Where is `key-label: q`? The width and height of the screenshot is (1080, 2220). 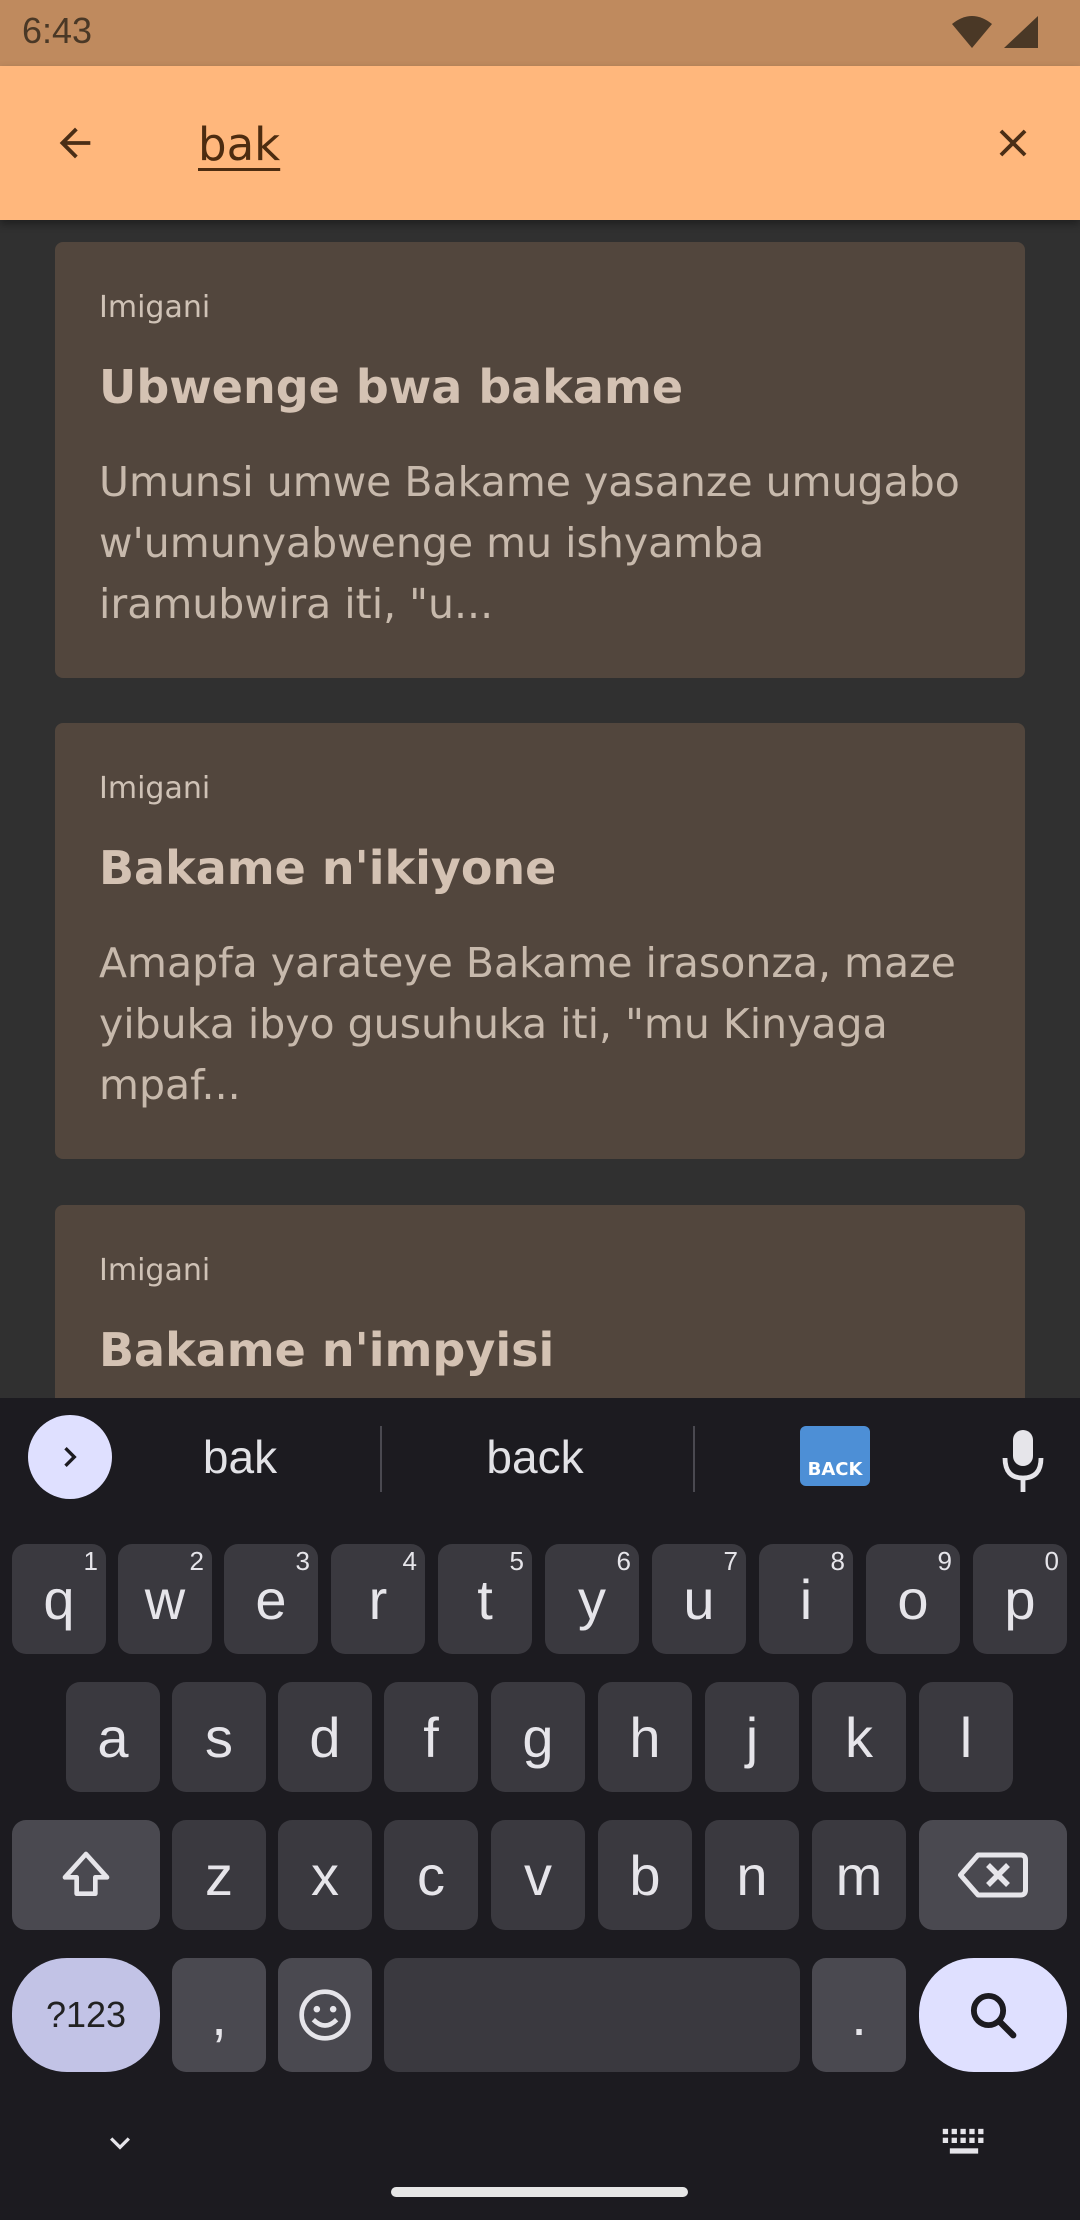 key-label: q is located at coordinates (59, 1599).